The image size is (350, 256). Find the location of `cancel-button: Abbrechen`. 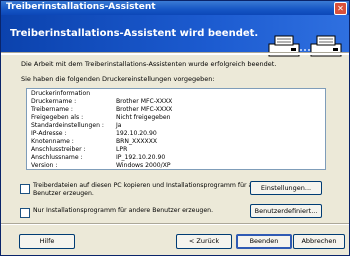

cancel-button: Abbrechen is located at coordinates (319, 241).